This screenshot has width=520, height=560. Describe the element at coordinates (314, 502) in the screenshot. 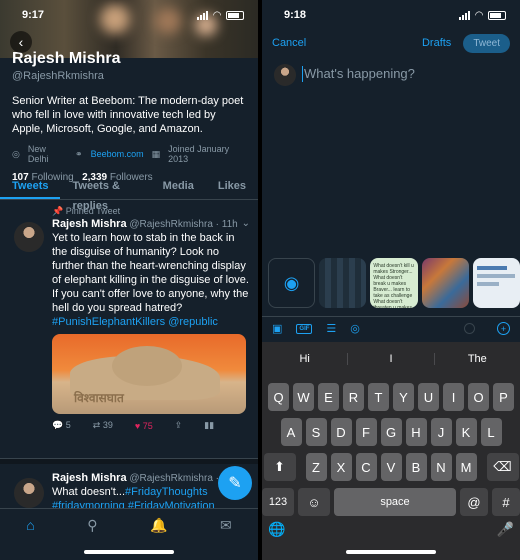

I see `emoji-key: ☺` at that location.